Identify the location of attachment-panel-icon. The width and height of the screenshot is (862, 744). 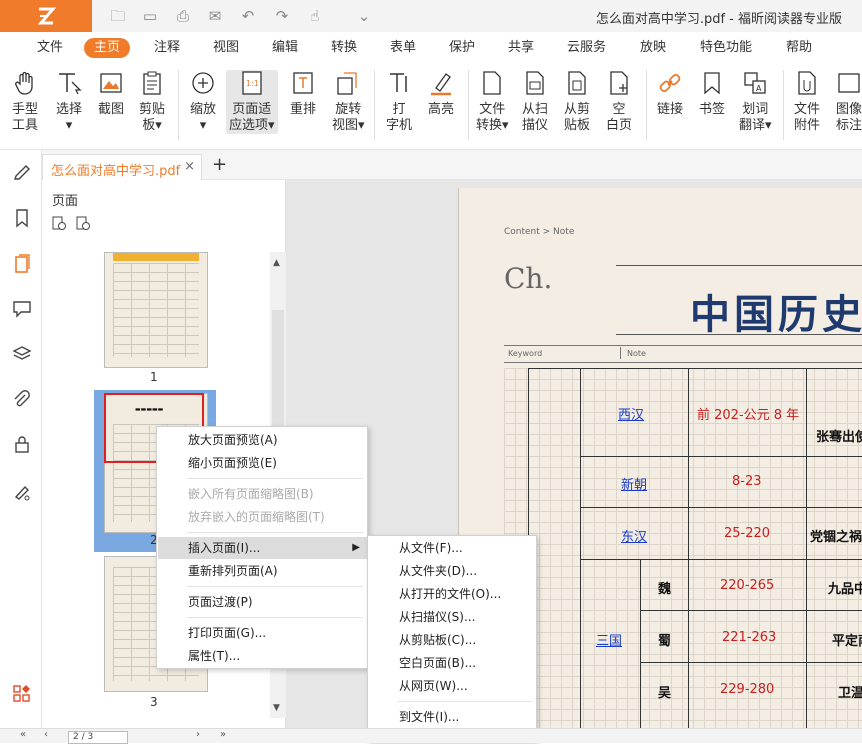
(22, 400).